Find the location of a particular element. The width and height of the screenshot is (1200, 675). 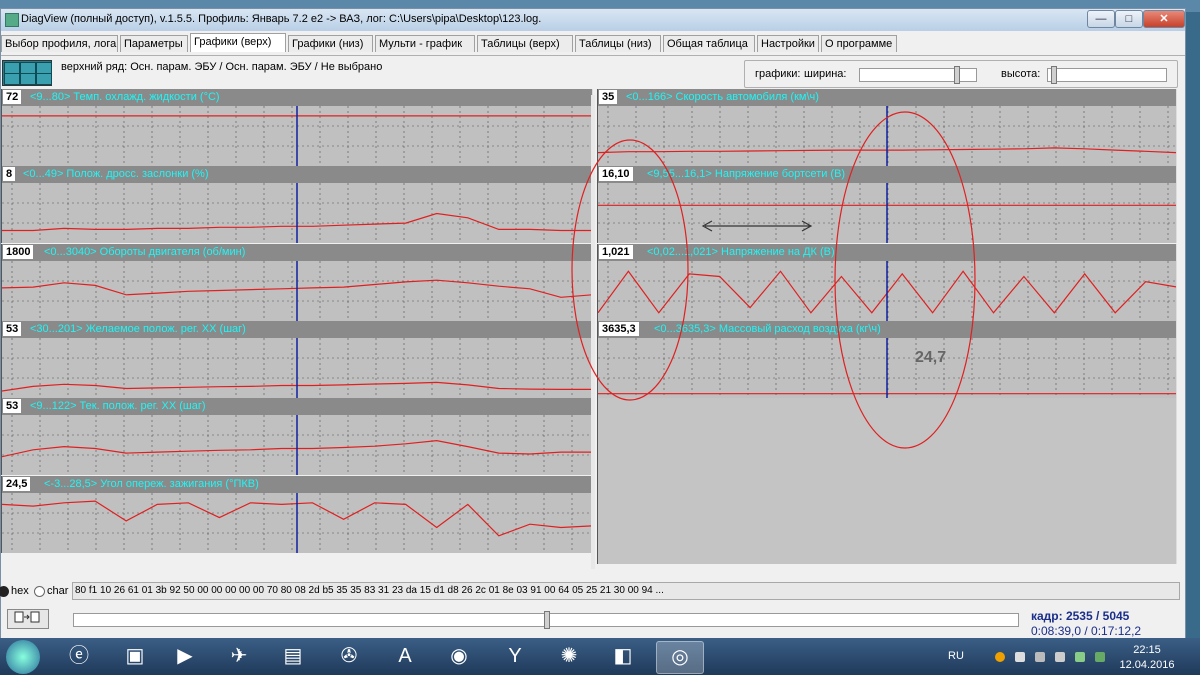

tab-9: Настройки is located at coordinates (788, 43).